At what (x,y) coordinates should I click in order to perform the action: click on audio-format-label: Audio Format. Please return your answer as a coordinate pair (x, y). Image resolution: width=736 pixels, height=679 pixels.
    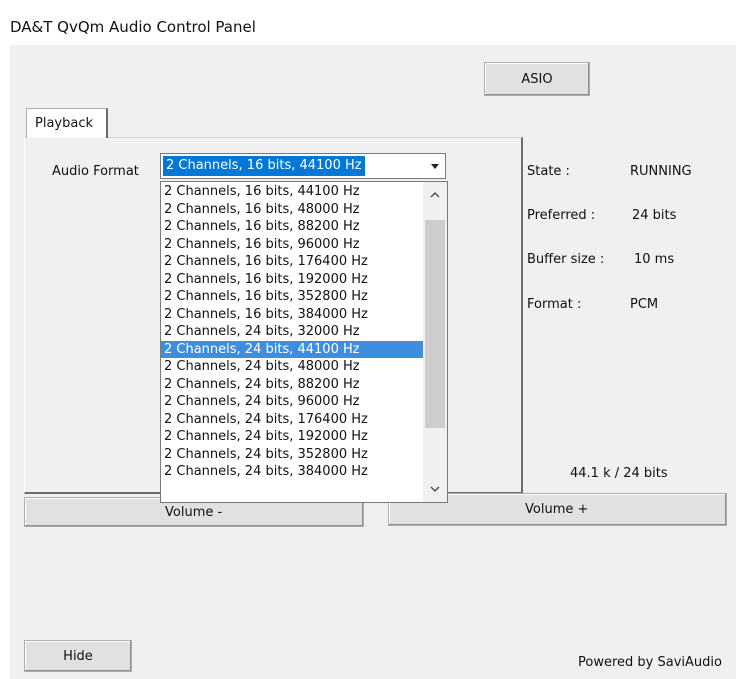
    Looking at the image, I should click on (95, 171).